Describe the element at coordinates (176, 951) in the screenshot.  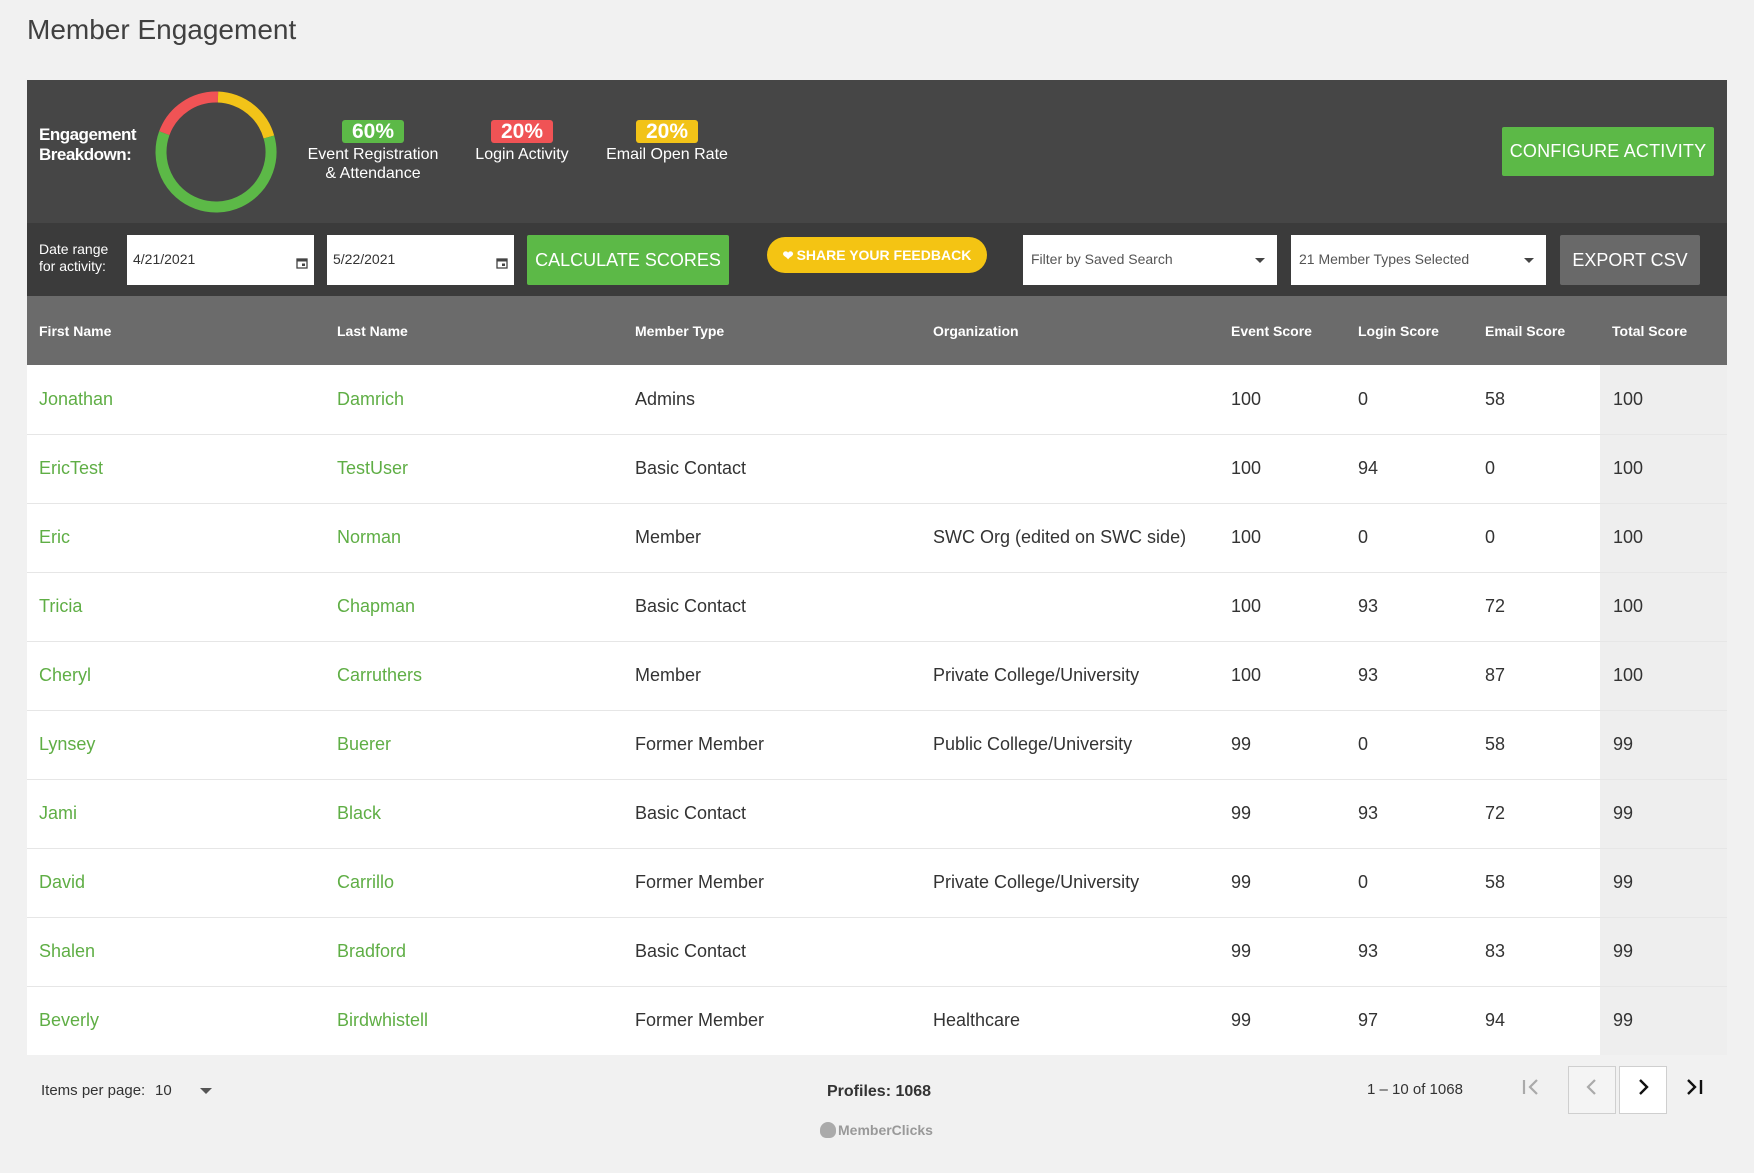
I see `cell-first-name: Shalen` at that location.